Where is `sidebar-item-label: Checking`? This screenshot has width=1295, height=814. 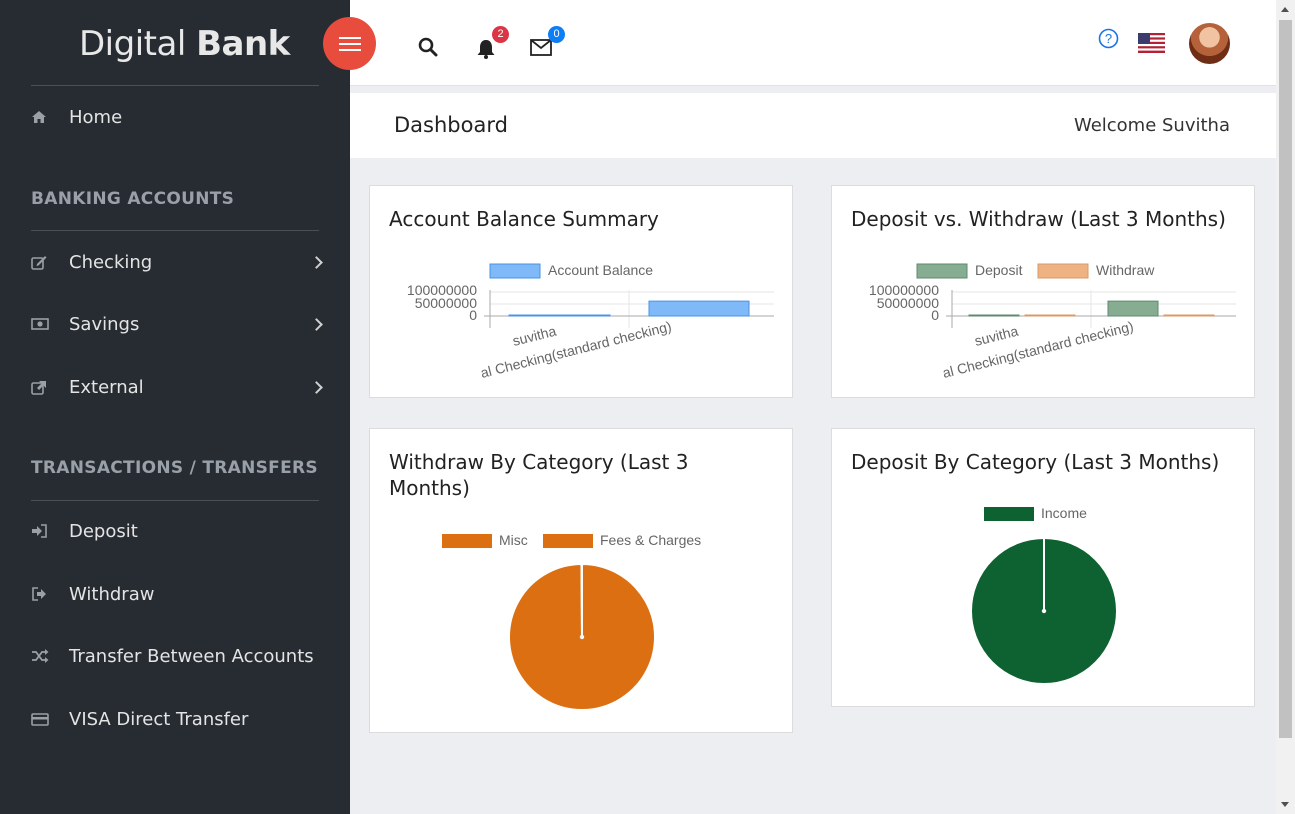
sidebar-item-label: Checking is located at coordinates (111, 262).